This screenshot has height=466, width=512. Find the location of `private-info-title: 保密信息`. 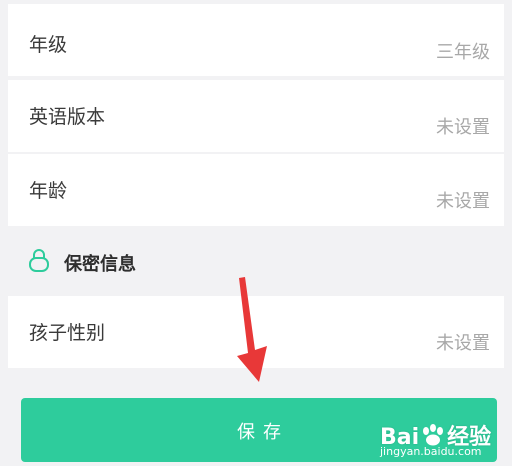

private-info-title: 保密信息 is located at coordinates (100, 264).